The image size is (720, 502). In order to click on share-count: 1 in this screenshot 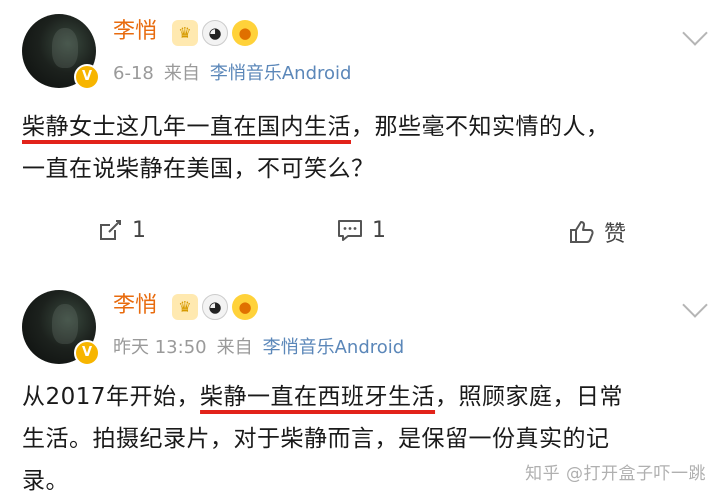, I will do `click(139, 230)`.